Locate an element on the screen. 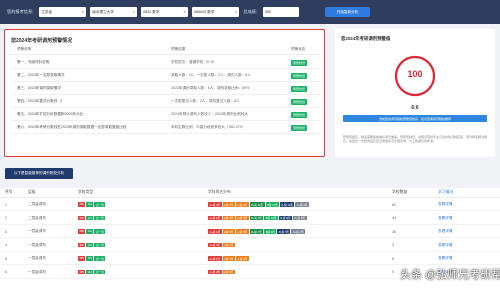 The width and height of the screenshot is (500, 289). rank-chip: C+级 9所 is located at coordinates (302, 204).